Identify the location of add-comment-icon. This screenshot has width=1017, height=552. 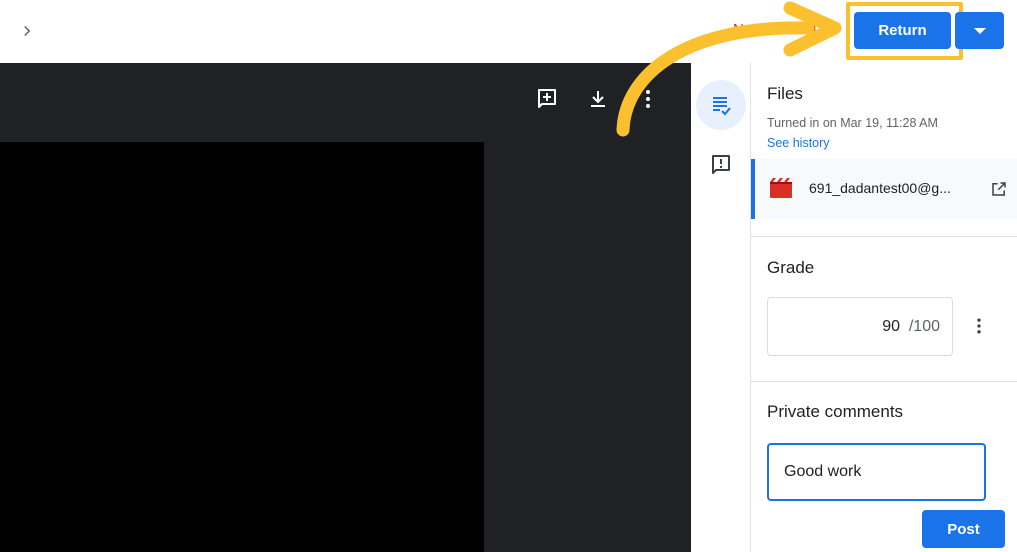
(547, 98).